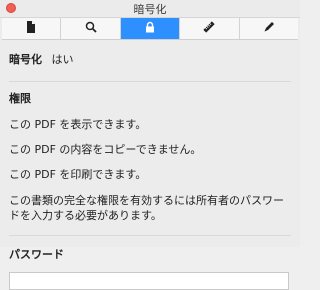 Image resolution: width=320 pixels, height=290 pixels. I want to click on encryption-label: 暗号化, so click(25, 59).